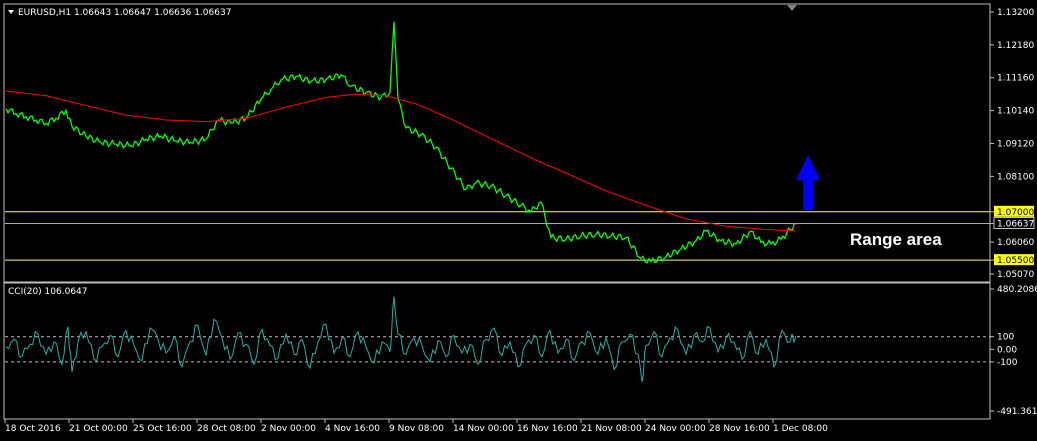 This screenshot has width=1037, height=441. I want to click on time-tick-label: 18 Oct 2016, so click(33, 429).